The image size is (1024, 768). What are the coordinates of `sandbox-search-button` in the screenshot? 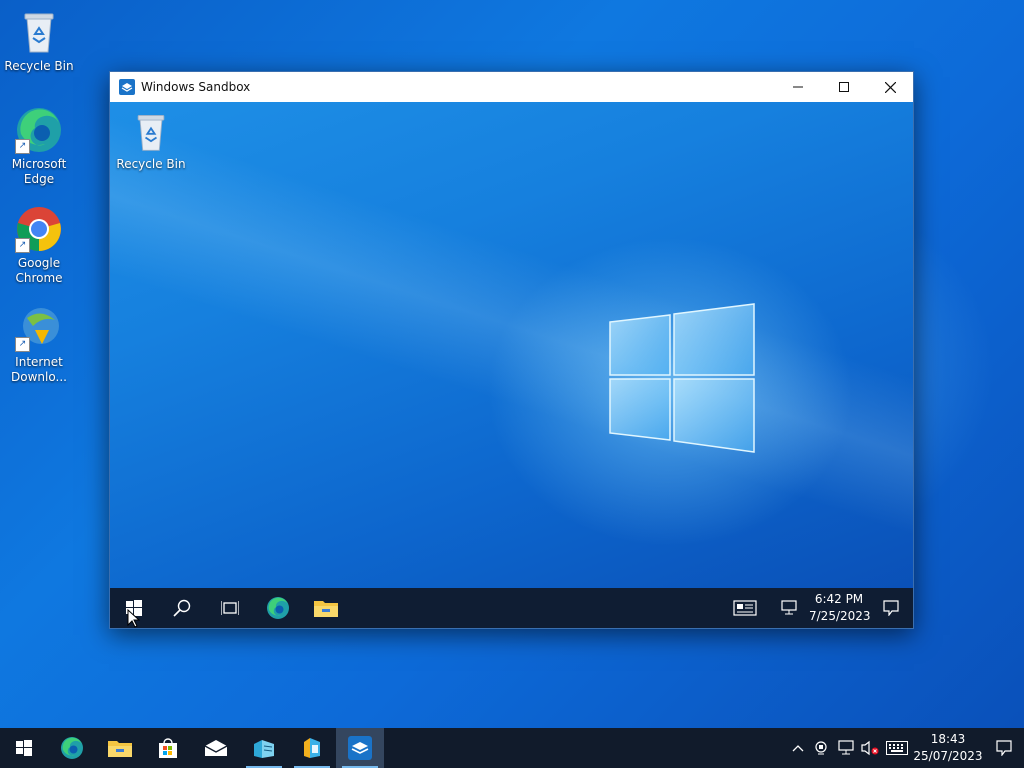 It's located at (182, 608).